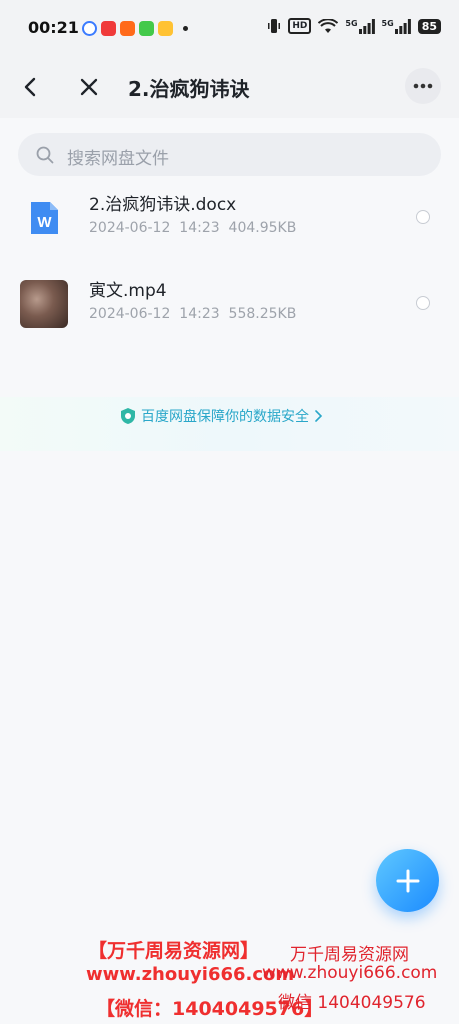 The height and width of the screenshot is (1024, 459). Describe the element at coordinates (45, 155) in the screenshot. I see `search-icon` at that location.